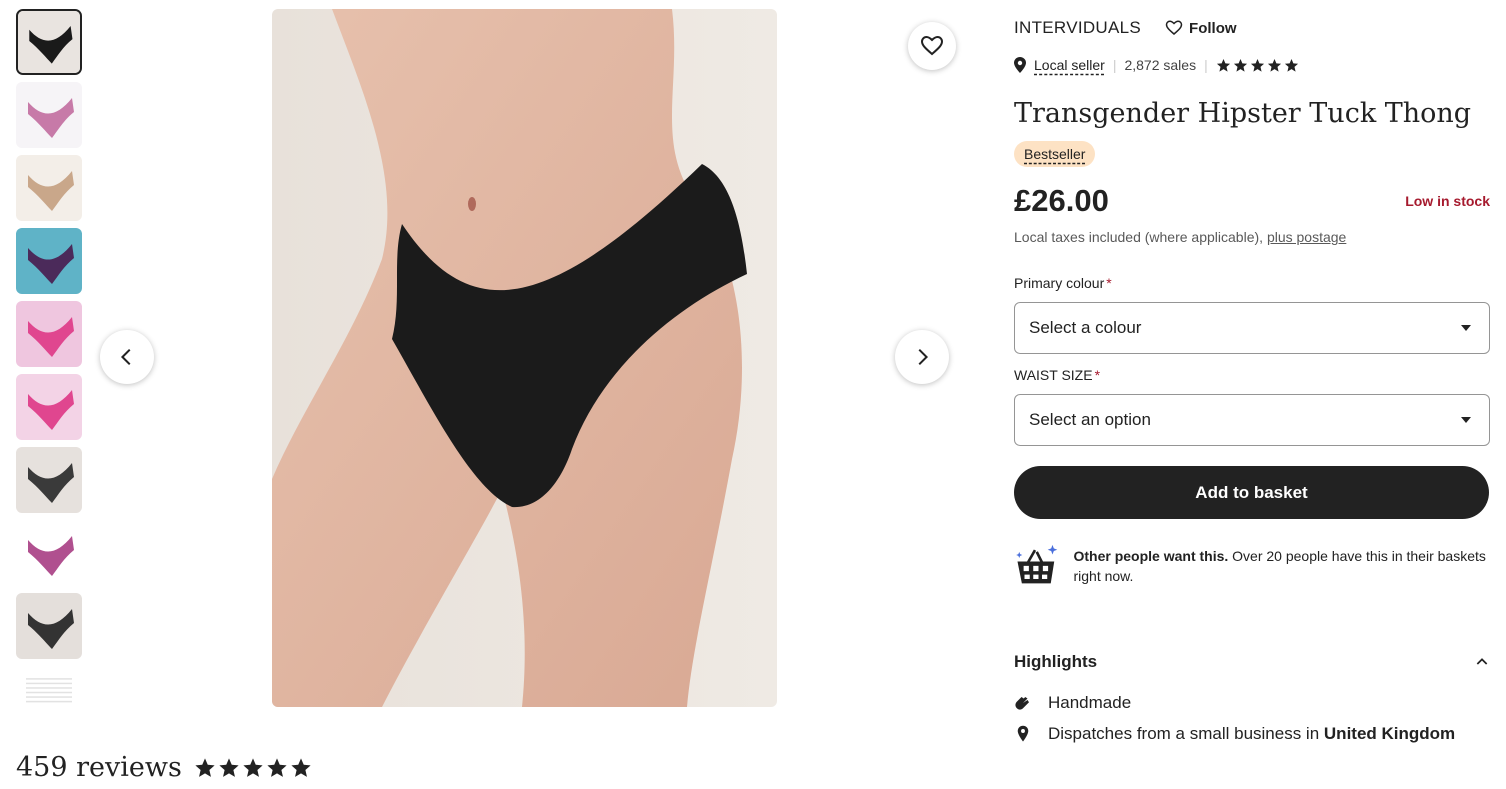  I want to click on bestseller-badge: Bestseller, so click(1055, 154).